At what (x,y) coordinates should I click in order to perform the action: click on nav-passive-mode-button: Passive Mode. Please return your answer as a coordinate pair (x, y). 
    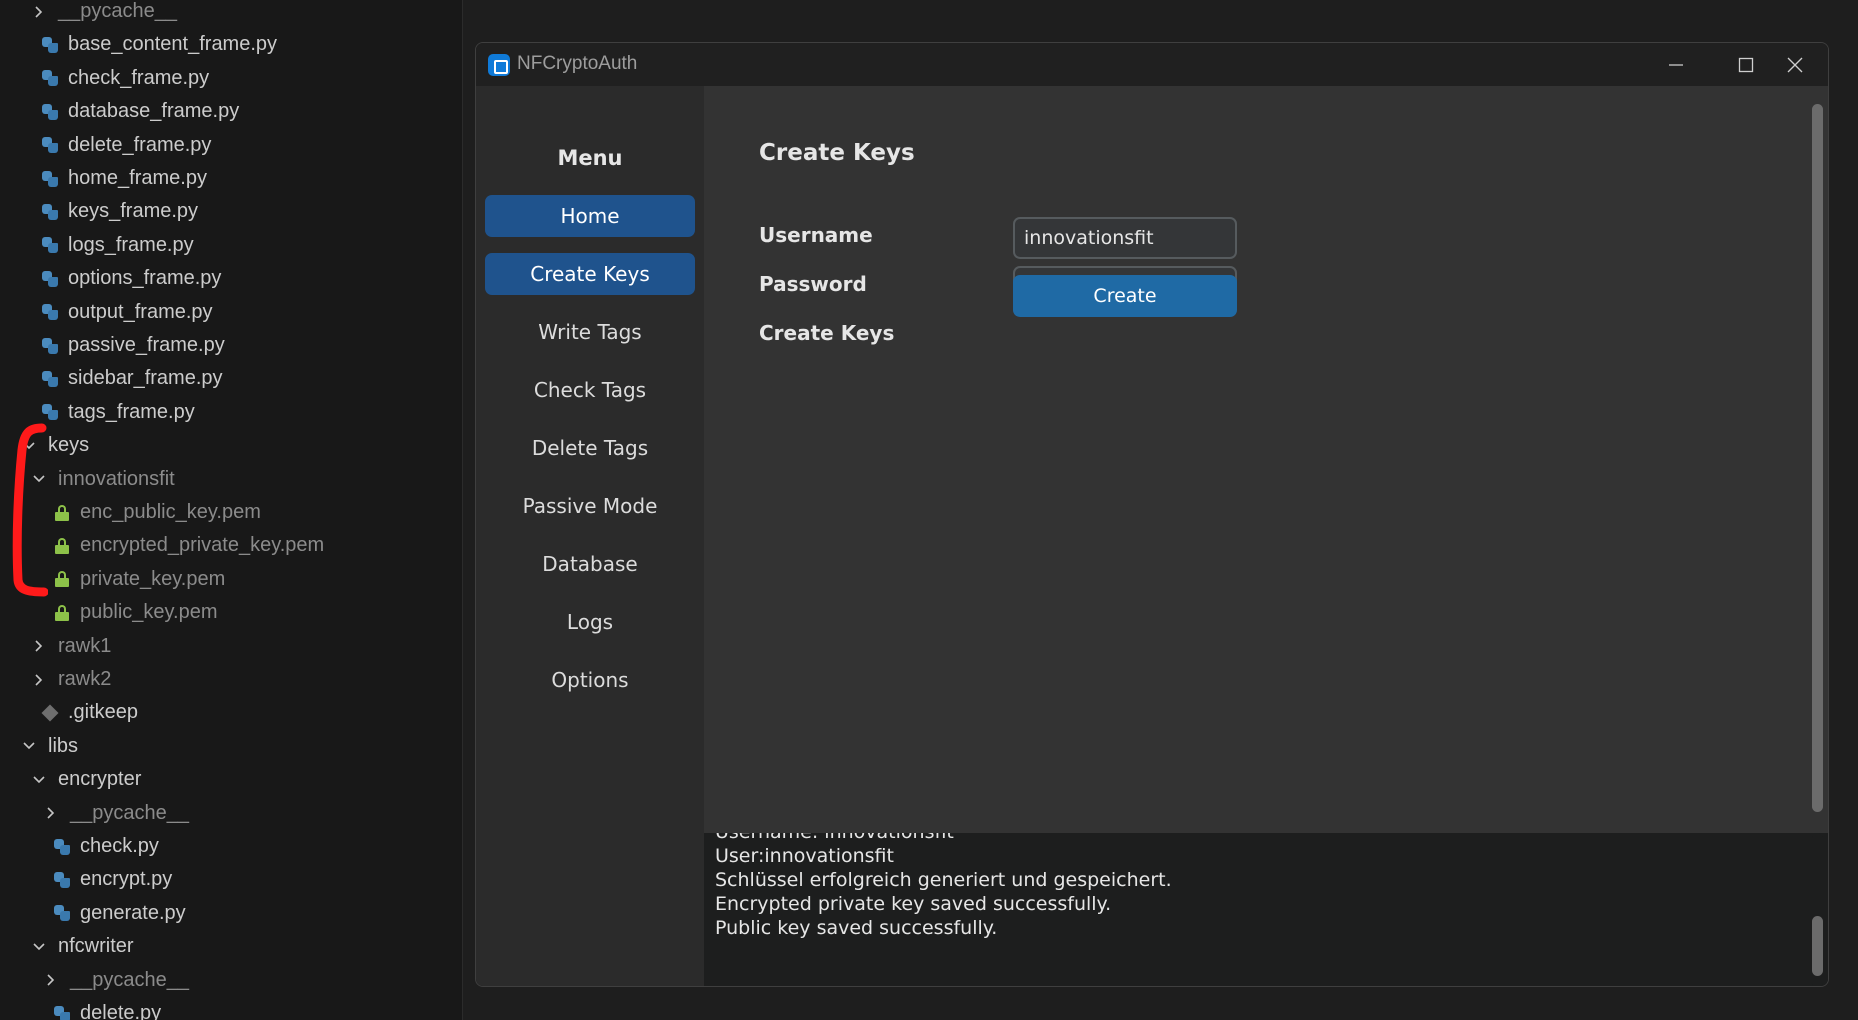
    Looking at the image, I should click on (590, 506).